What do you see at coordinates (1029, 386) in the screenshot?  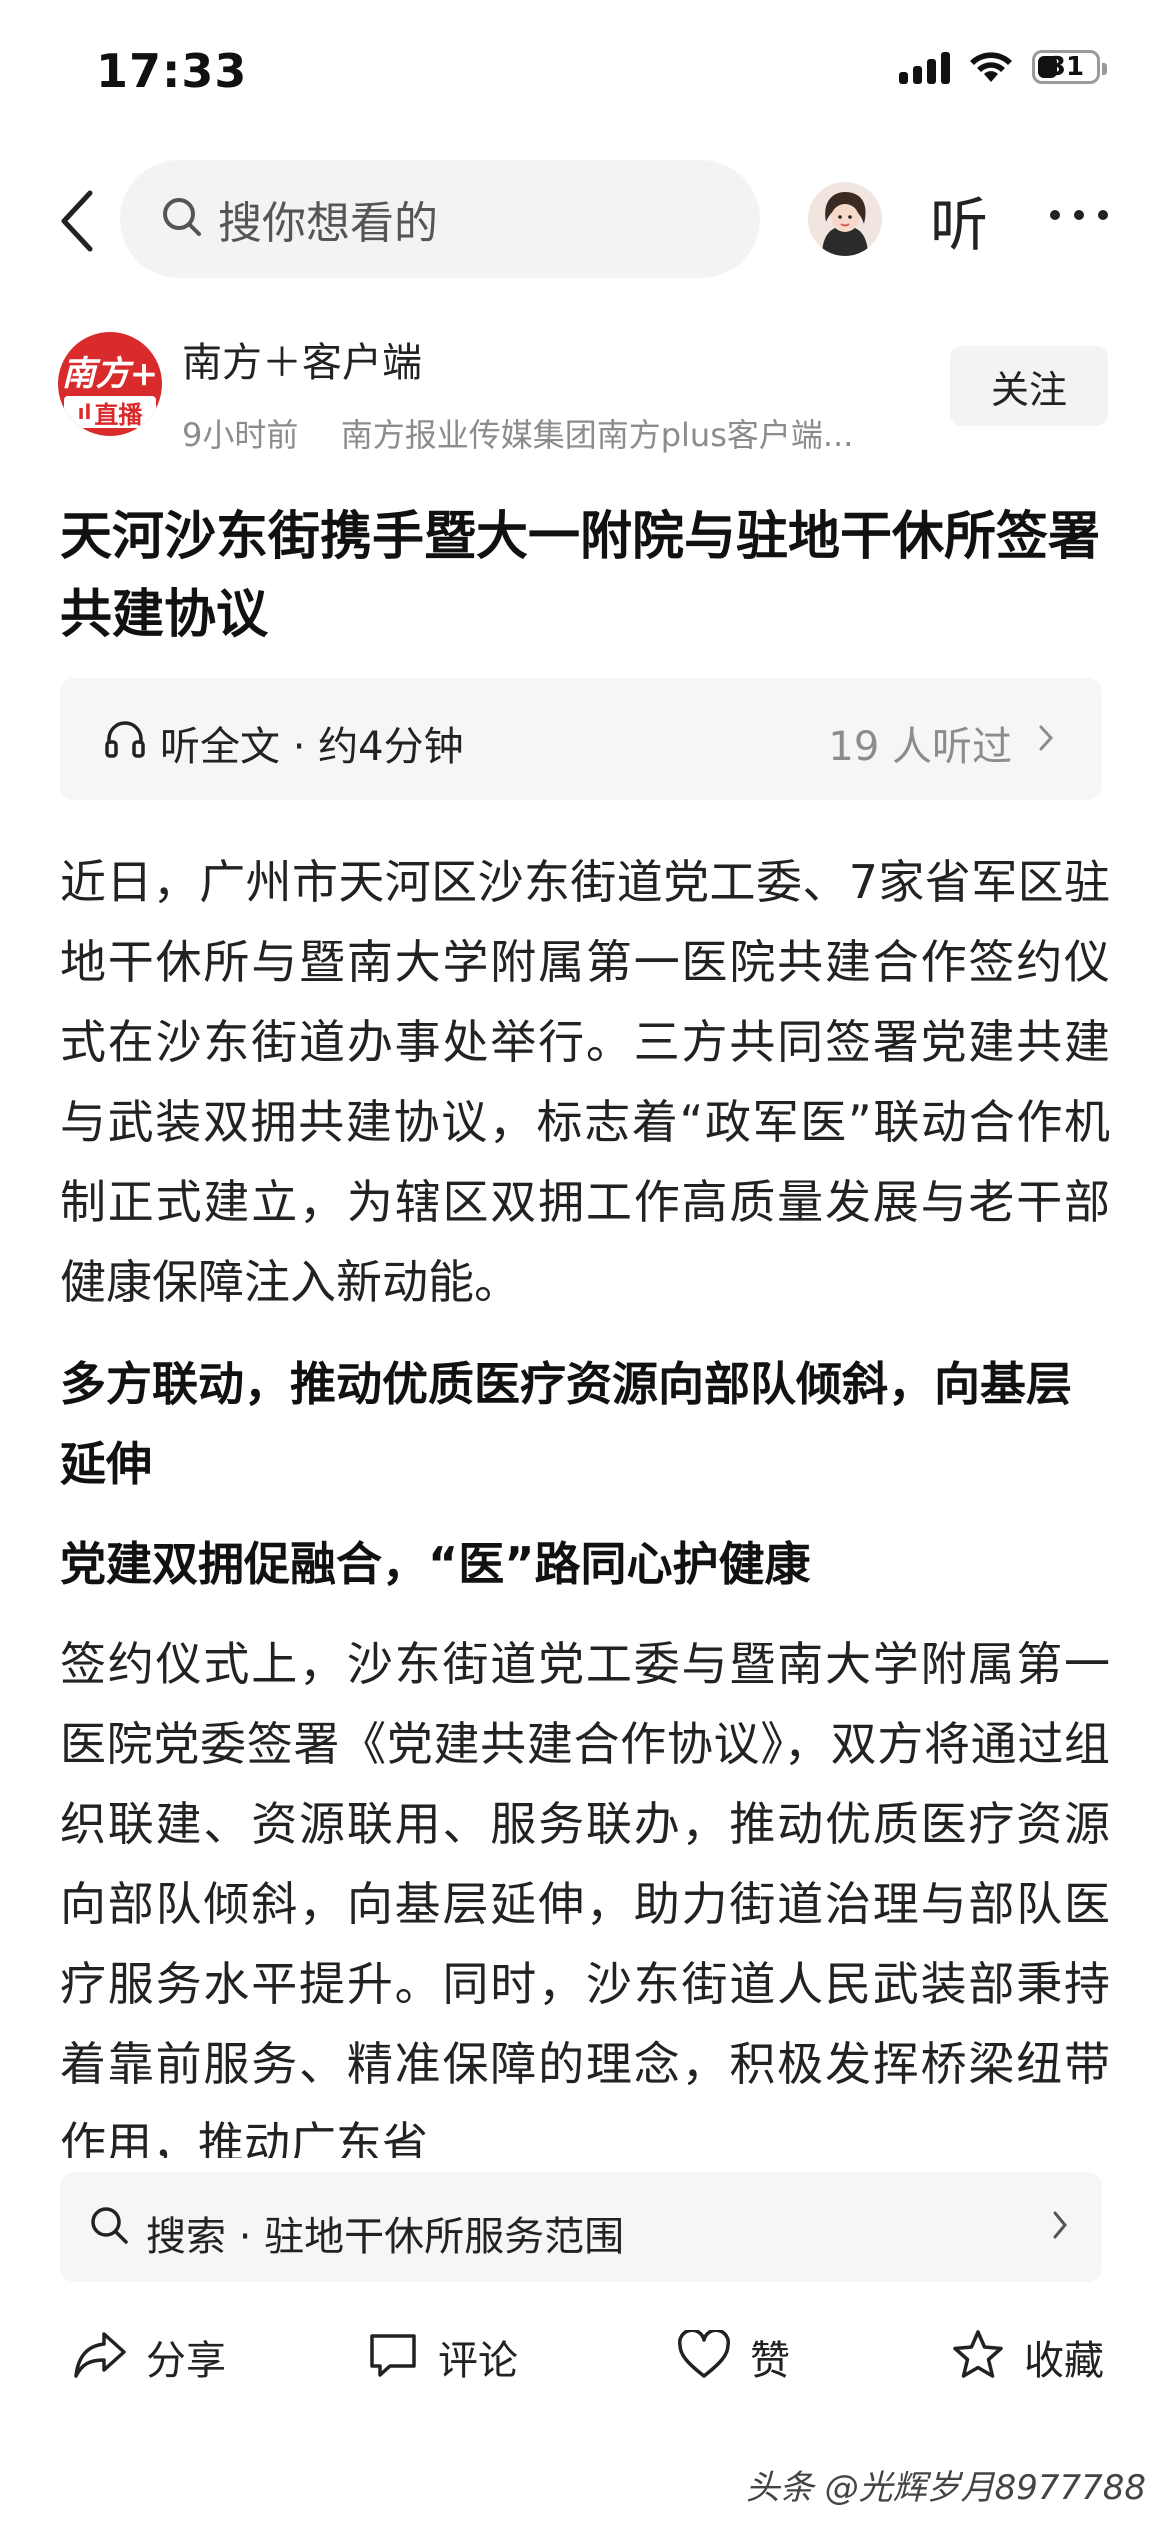 I see `follow-button: 关注` at bounding box center [1029, 386].